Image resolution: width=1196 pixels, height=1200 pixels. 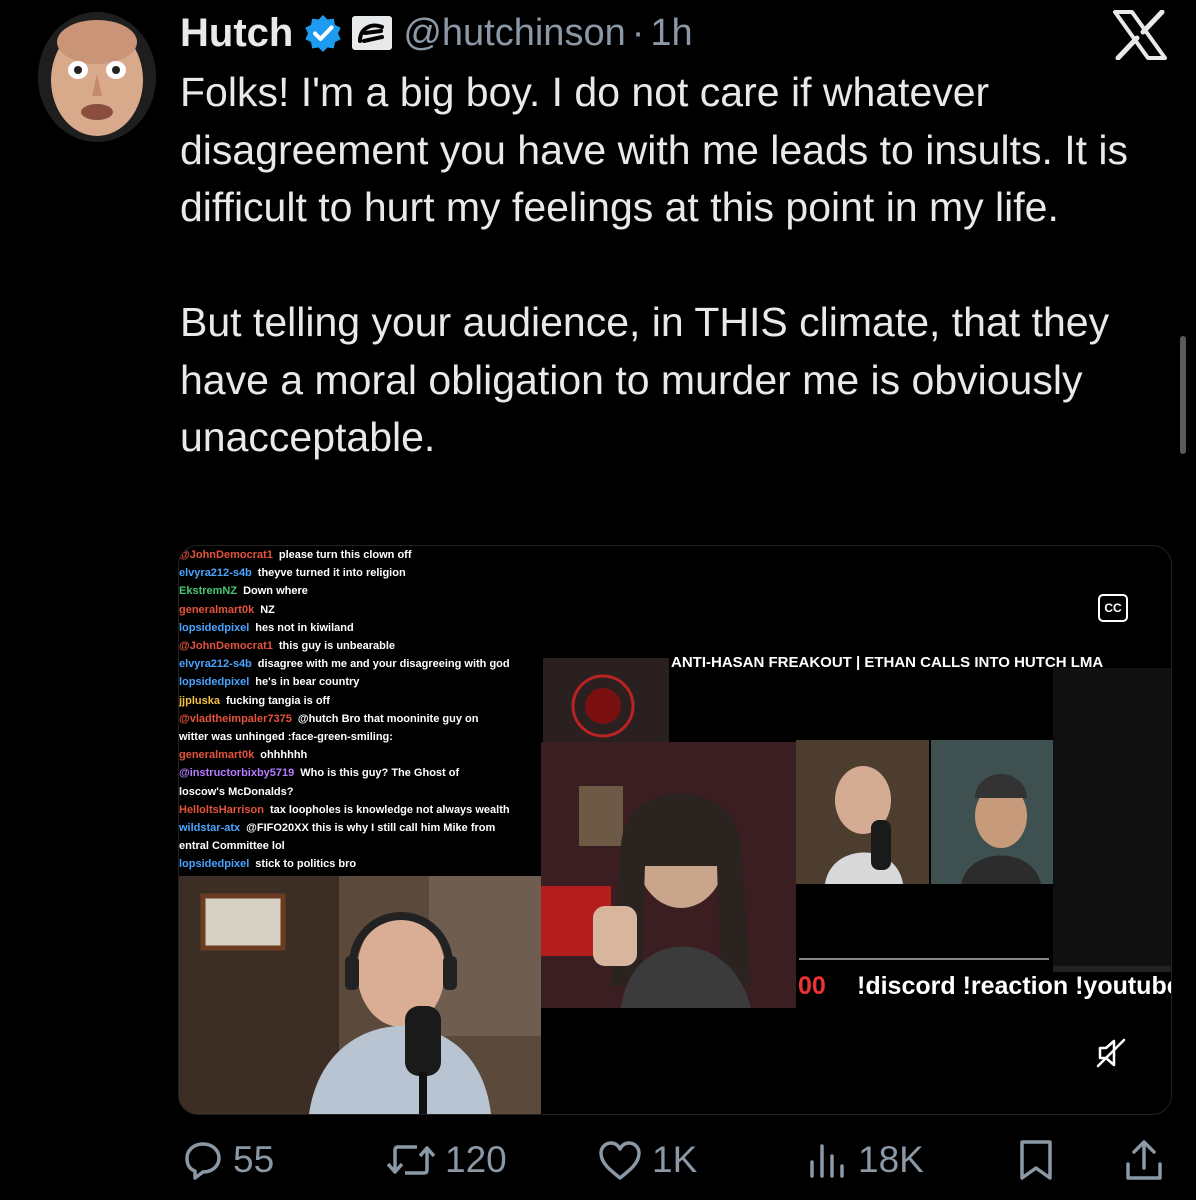 What do you see at coordinates (331, 573) in the screenshot?
I see `chat-text: theyve turned it into religion` at bounding box center [331, 573].